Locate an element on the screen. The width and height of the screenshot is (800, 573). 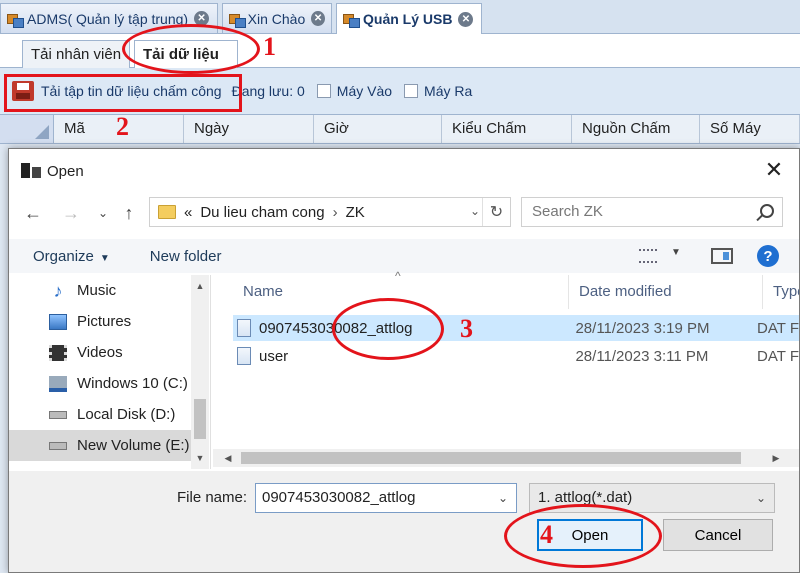
videos-icon is located at coordinates (58, 352).